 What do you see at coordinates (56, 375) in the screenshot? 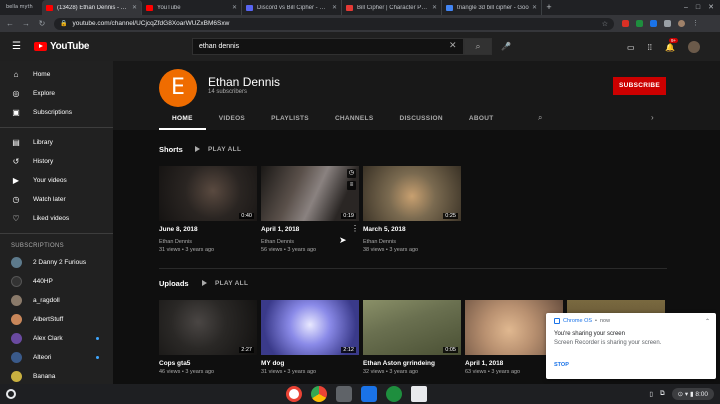
I see `sidebar-subscription: Banana` at bounding box center [56, 375].